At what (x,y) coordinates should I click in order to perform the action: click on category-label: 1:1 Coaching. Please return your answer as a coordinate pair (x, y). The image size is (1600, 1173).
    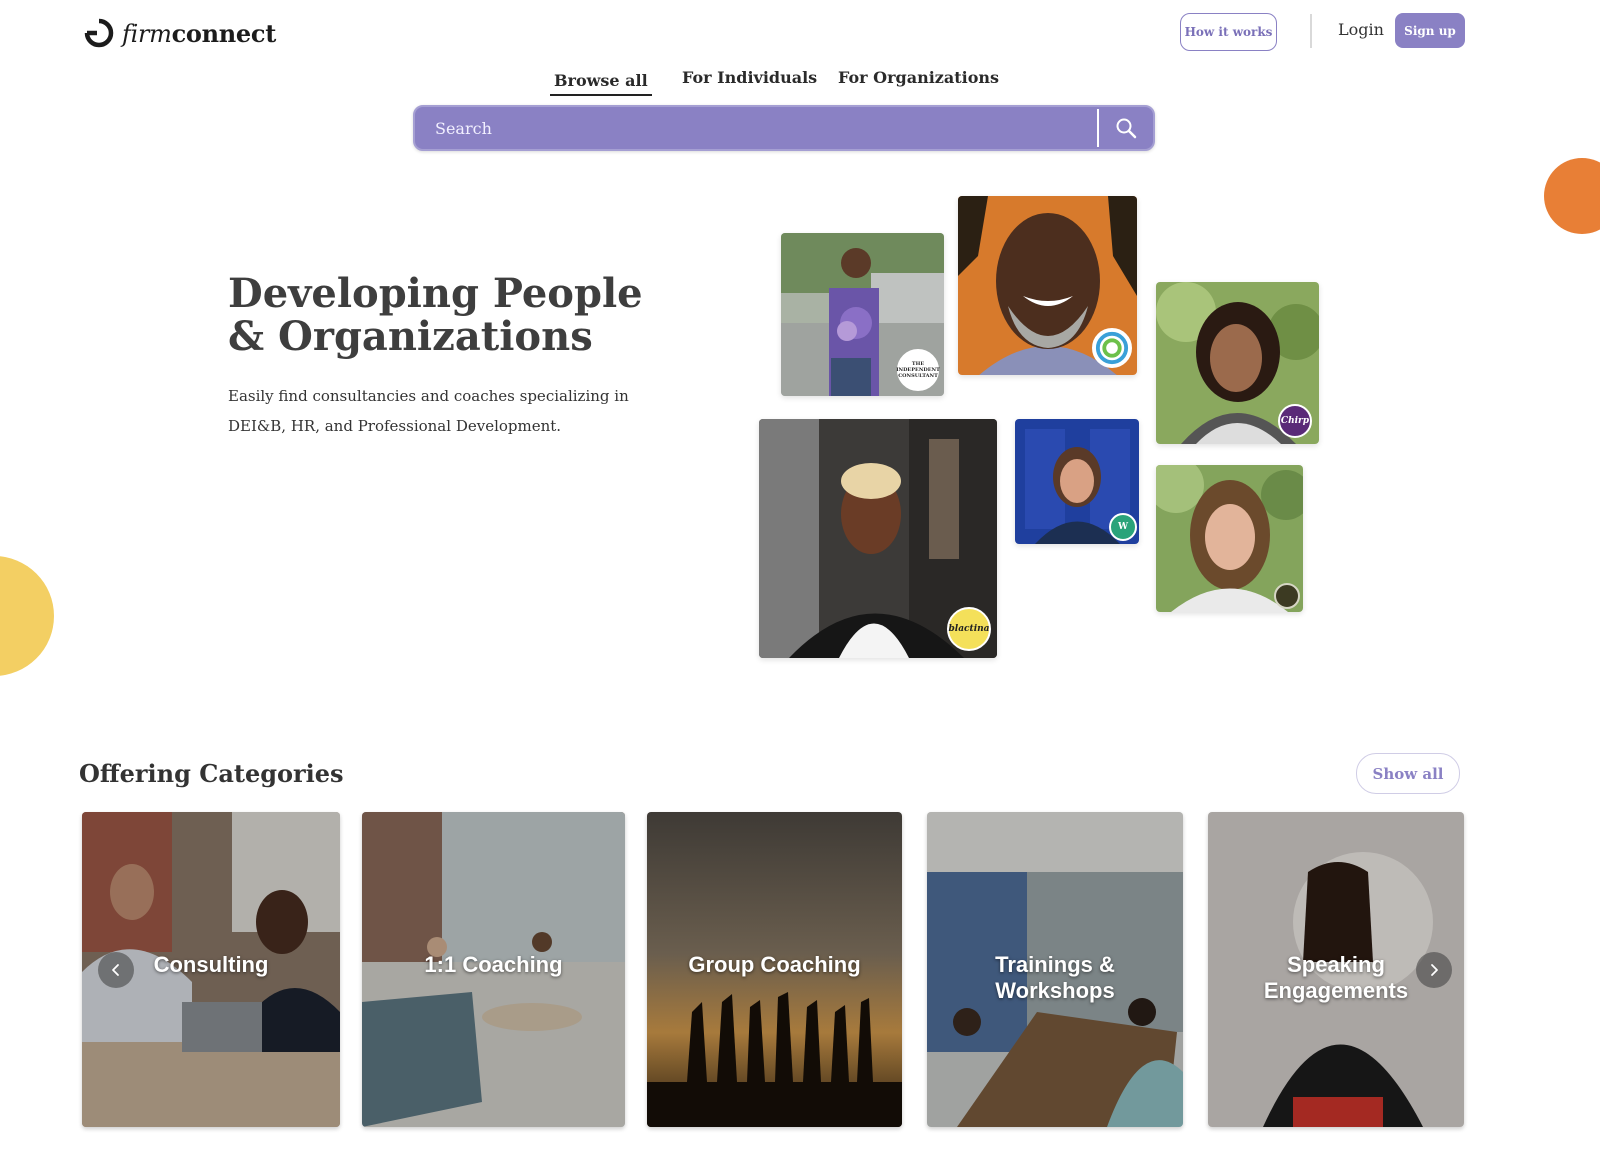
    Looking at the image, I should click on (493, 964).